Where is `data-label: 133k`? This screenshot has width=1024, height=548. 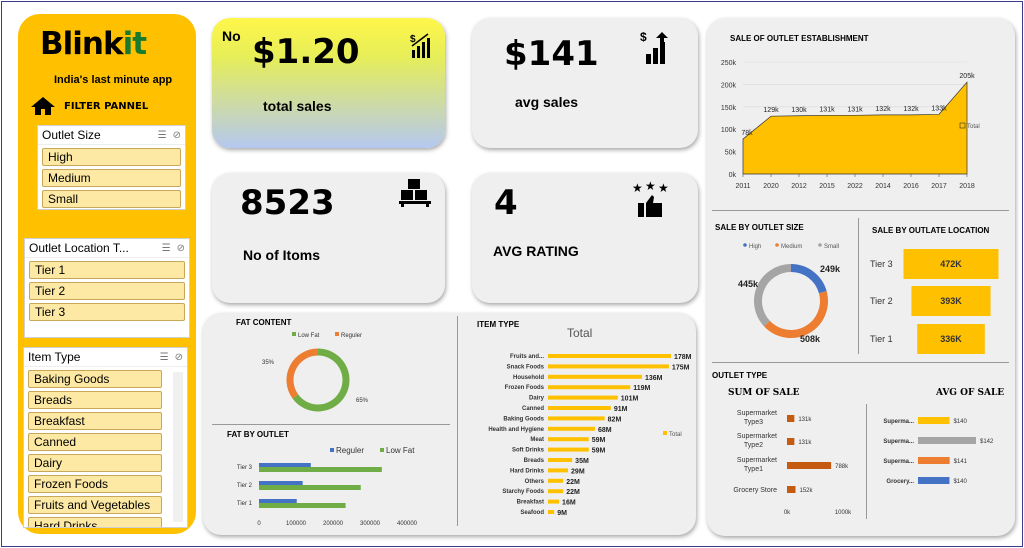
data-label: 133k is located at coordinates (939, 108).